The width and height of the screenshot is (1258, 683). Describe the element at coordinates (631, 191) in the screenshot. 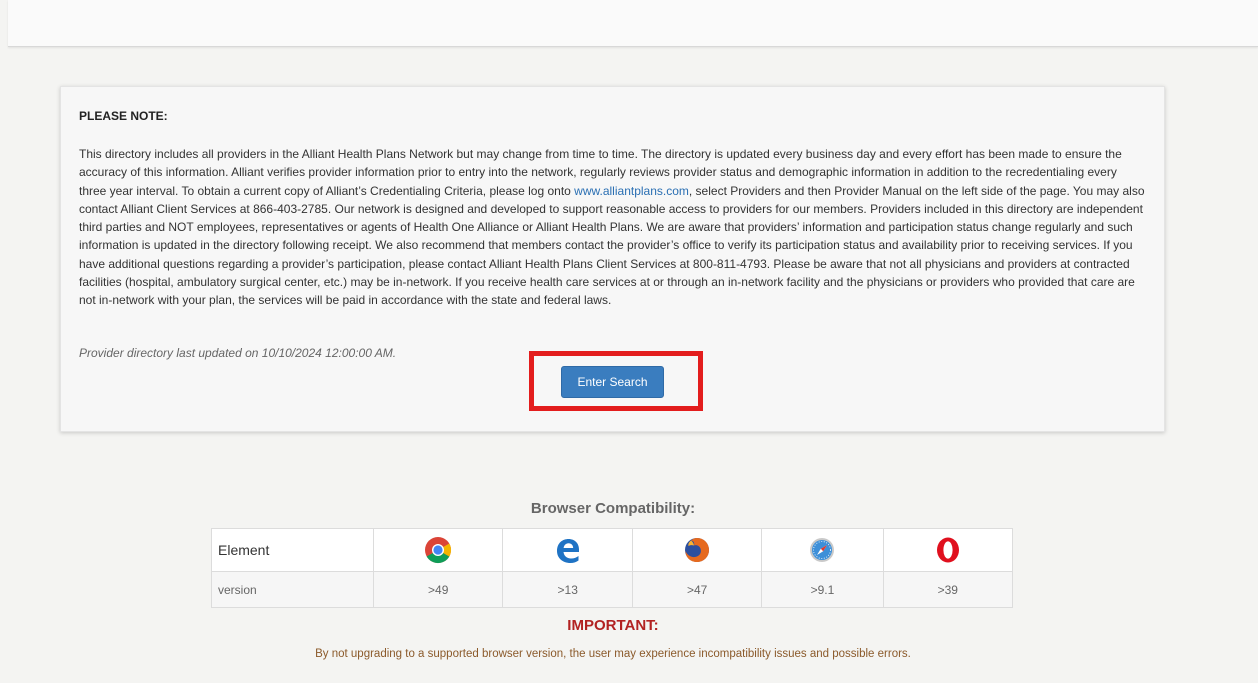

I see `alliantplans-link: www.alliantplans.com` at that location.